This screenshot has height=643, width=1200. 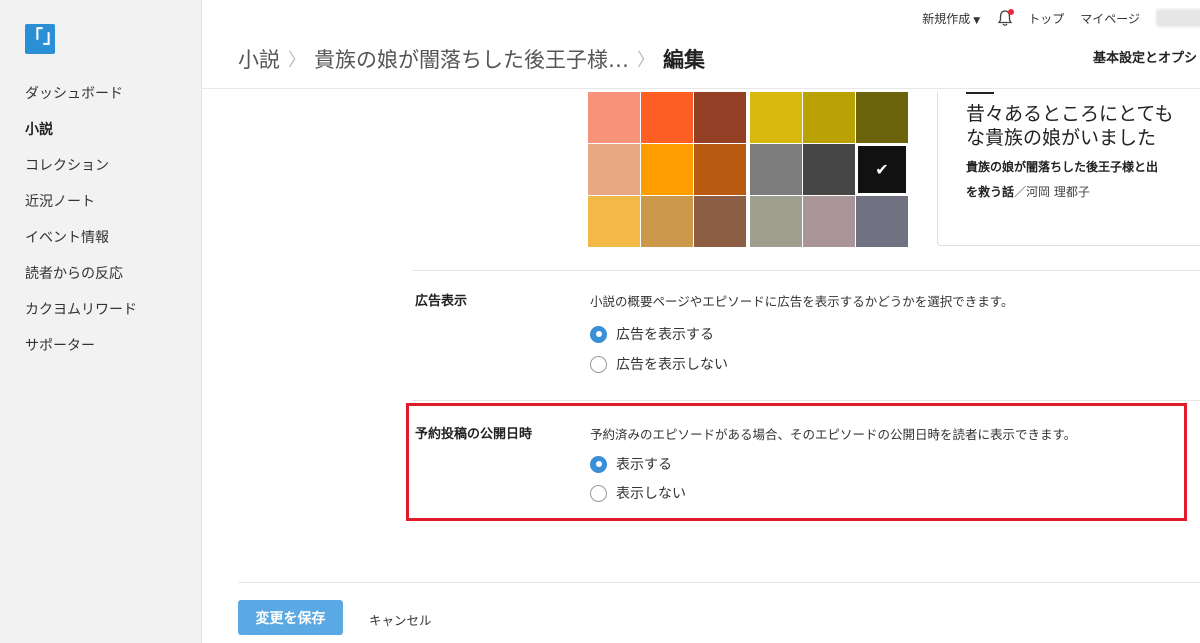 What do you see at coordinates (598, 334) in the screenshot?
I see `radio-checked-icon` at bounding box center [598, 334].